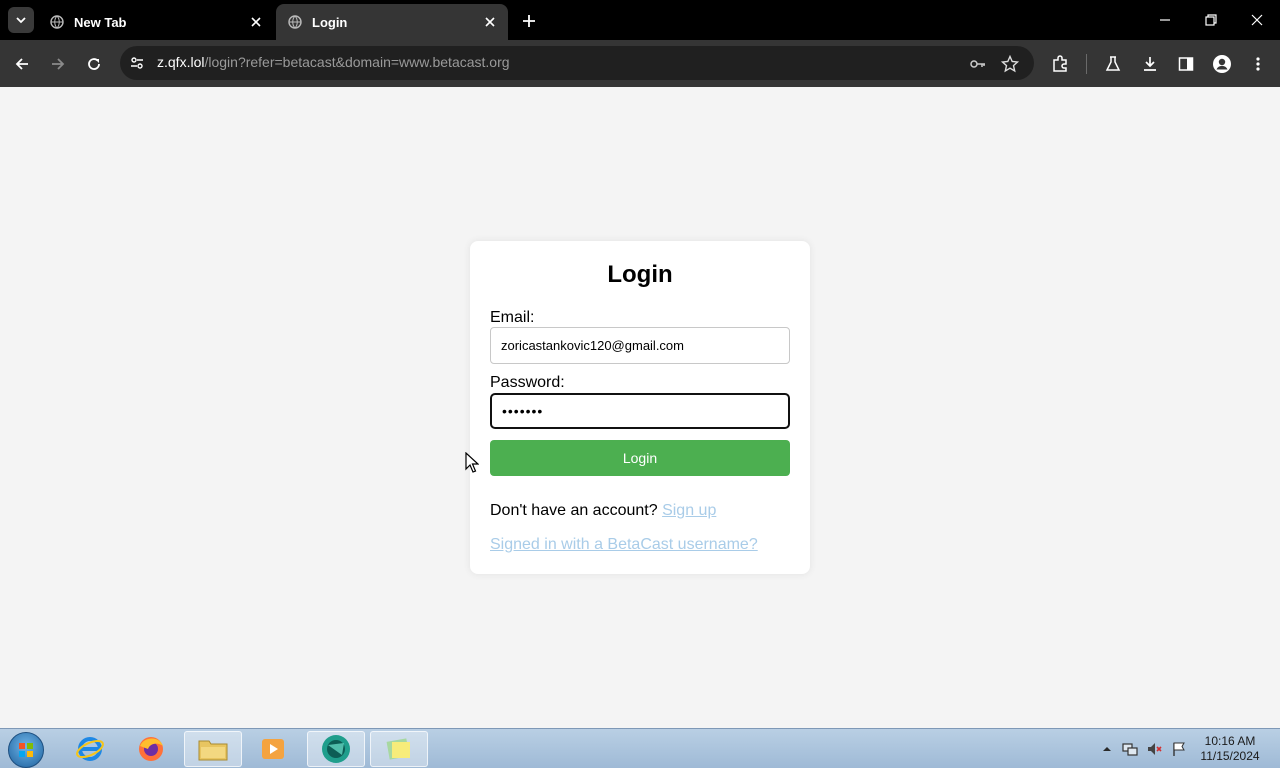 The height and width of the screenshot is (768, 1280). Describe the element at coordinates (640, 748) in the screenshot. I see `windows-taskbar: 10:16 AM 11/15/2024` at that location.